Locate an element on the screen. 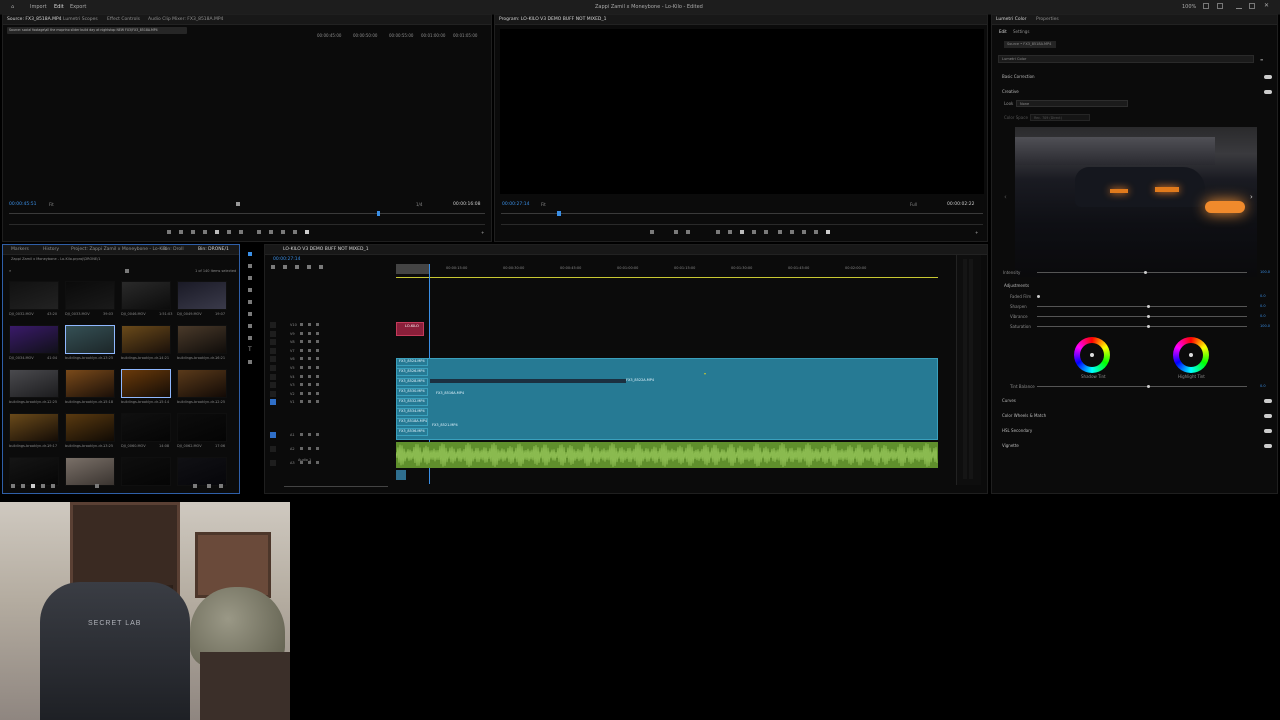 The image size is (1280, 720). video-clip: FX3_8518A.MP4 is located at coordinates (412, 422).